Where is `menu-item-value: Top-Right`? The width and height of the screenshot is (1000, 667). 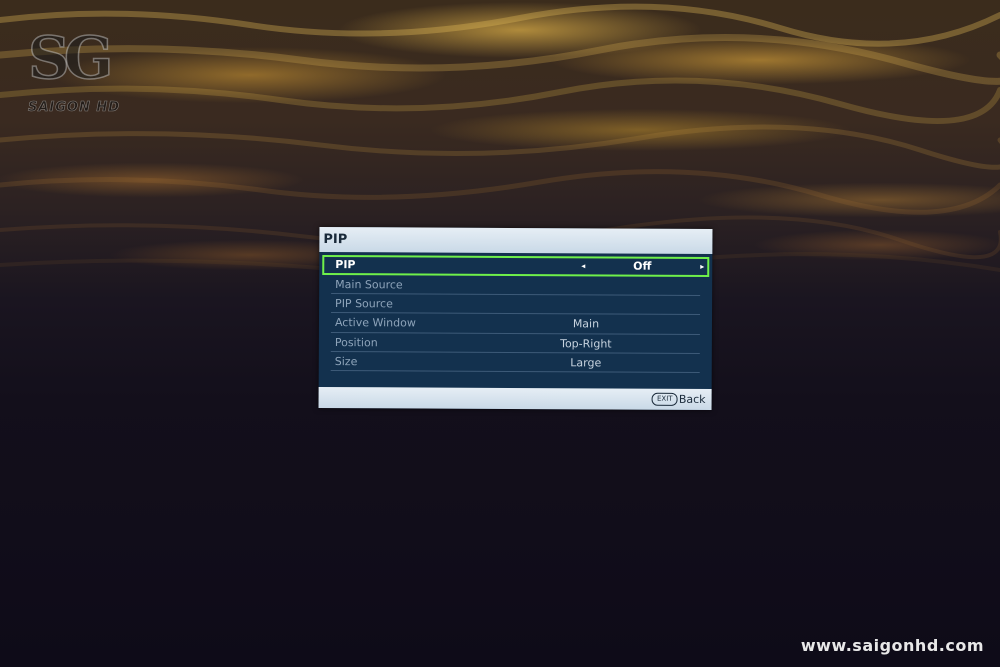 menu-item-value: Top-Right is located at coordinates (586, 343).